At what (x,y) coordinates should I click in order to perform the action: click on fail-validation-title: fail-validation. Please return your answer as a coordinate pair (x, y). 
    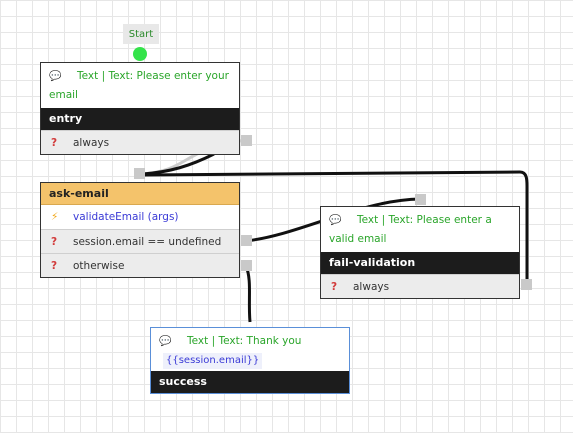
    Looking at the image, I should click on (420, 263).